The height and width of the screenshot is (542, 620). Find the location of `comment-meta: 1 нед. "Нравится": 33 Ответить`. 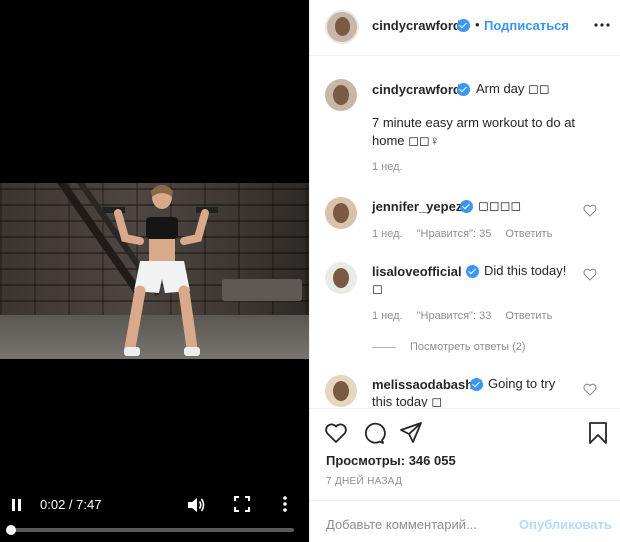

comment-meta: 1 нед. "Нравится": 33 Ответить is located at coordinates (462, 316).